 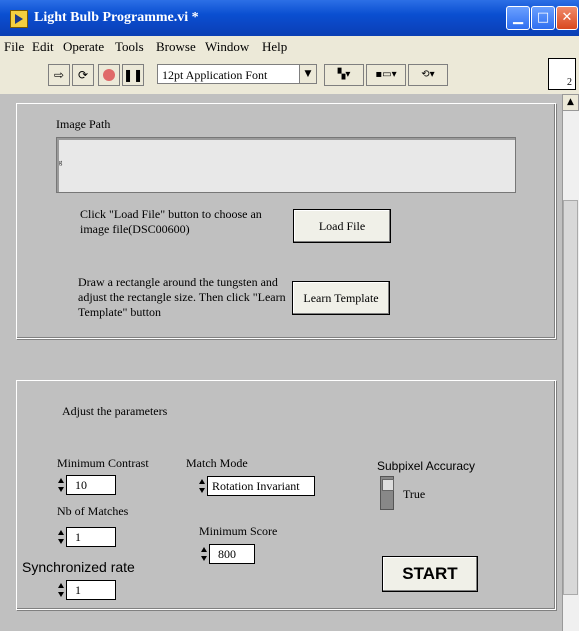 I want to click on sync-rate-spinner, so click(x=61, y=590).